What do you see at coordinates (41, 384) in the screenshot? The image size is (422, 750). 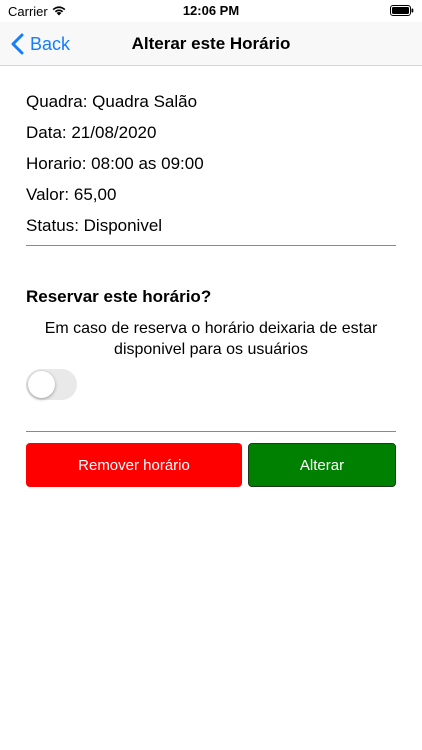 I see `toggle-knob` at bounding box center [41, 384].